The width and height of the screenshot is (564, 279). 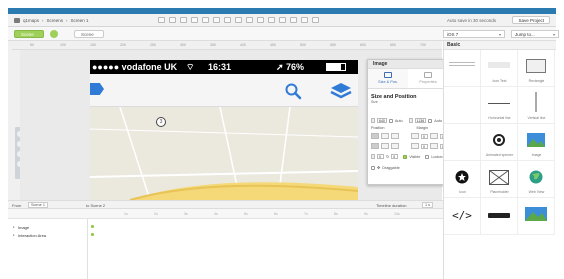 I want to click on layer-item-interaction-area: Interaction Area, so click(x=29, y=235).